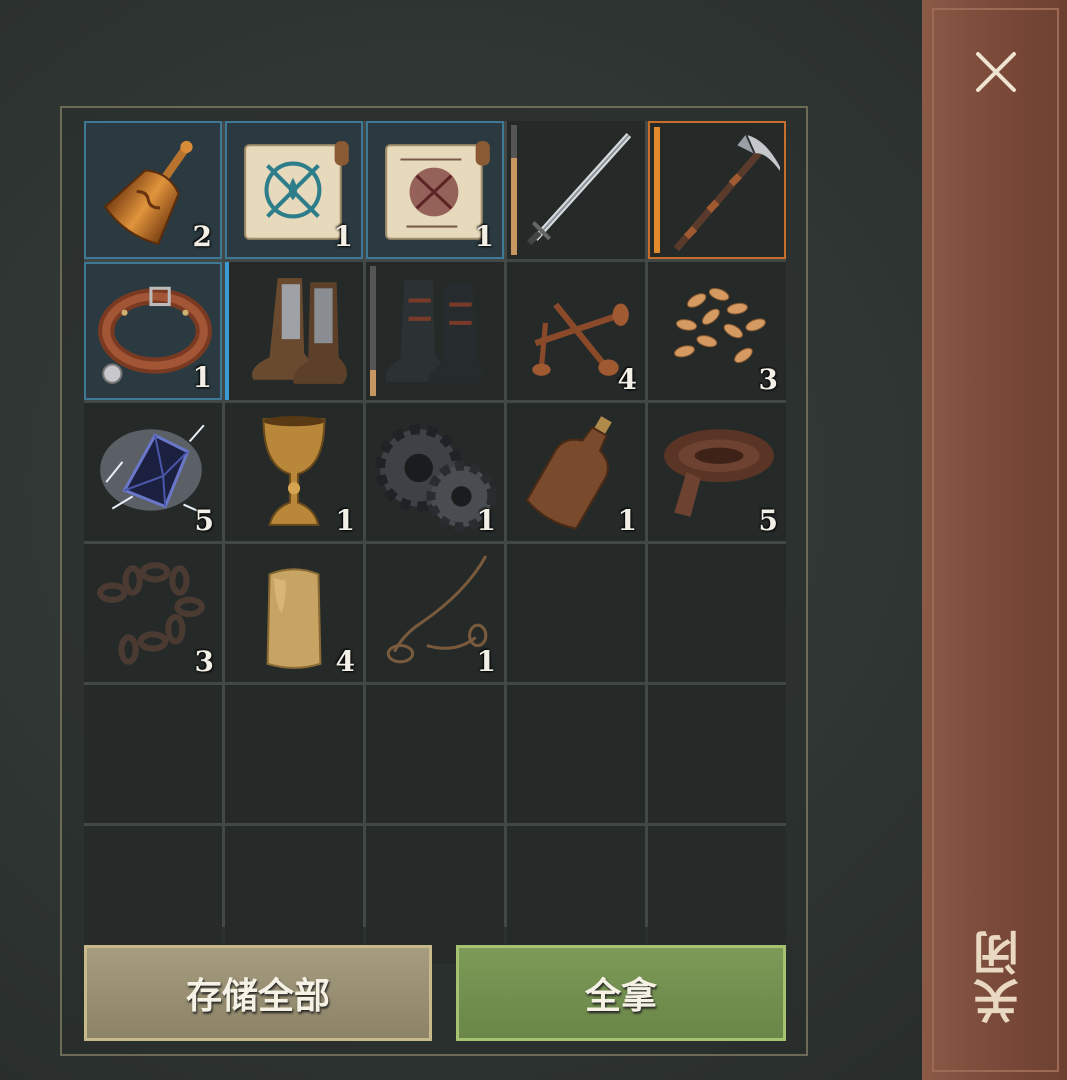  I want to click on slot-plated-boots, so click(294, 331).